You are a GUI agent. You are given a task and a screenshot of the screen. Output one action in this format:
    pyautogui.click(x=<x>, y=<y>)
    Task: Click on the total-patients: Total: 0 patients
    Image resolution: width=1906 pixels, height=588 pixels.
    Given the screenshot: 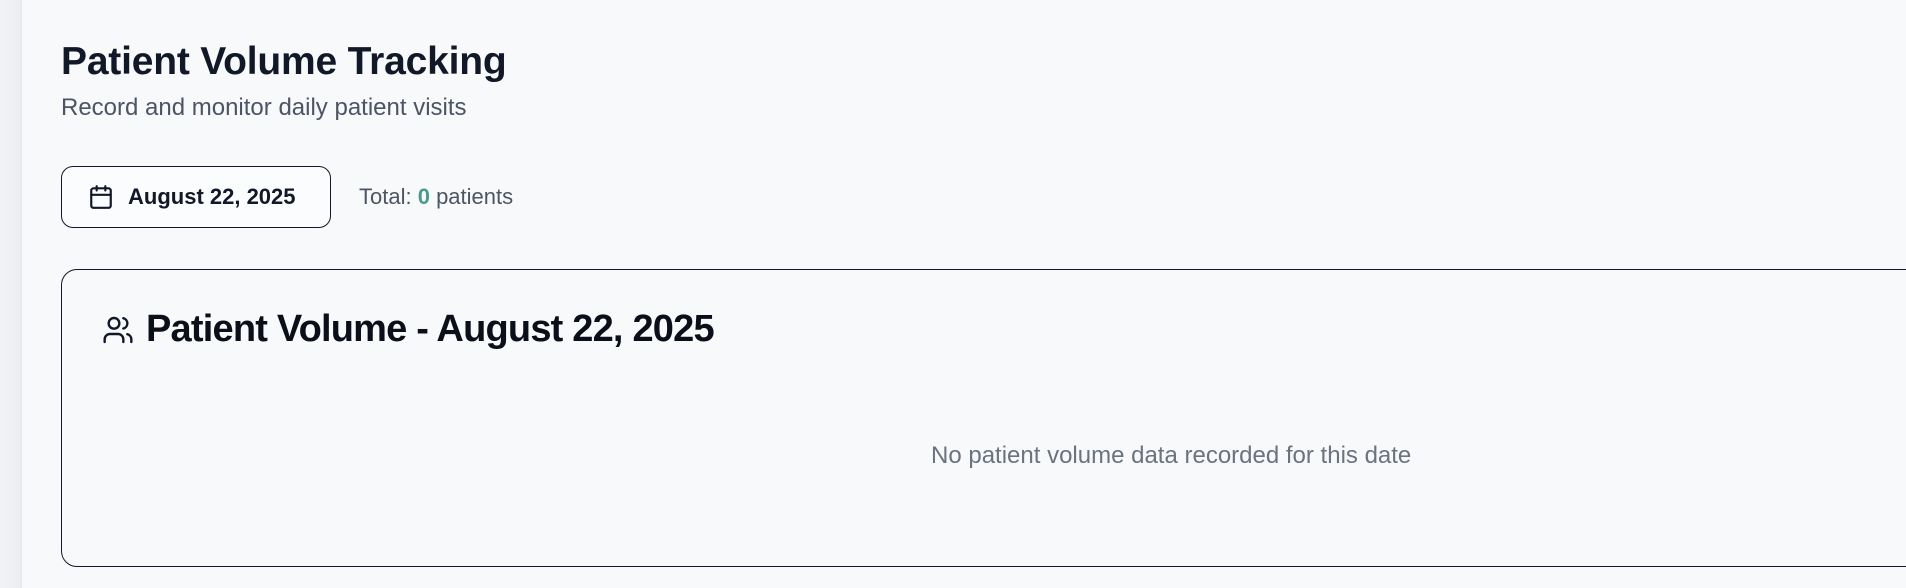 What is the action you would take?
    pyautogui.click(x=436, y=197)
    